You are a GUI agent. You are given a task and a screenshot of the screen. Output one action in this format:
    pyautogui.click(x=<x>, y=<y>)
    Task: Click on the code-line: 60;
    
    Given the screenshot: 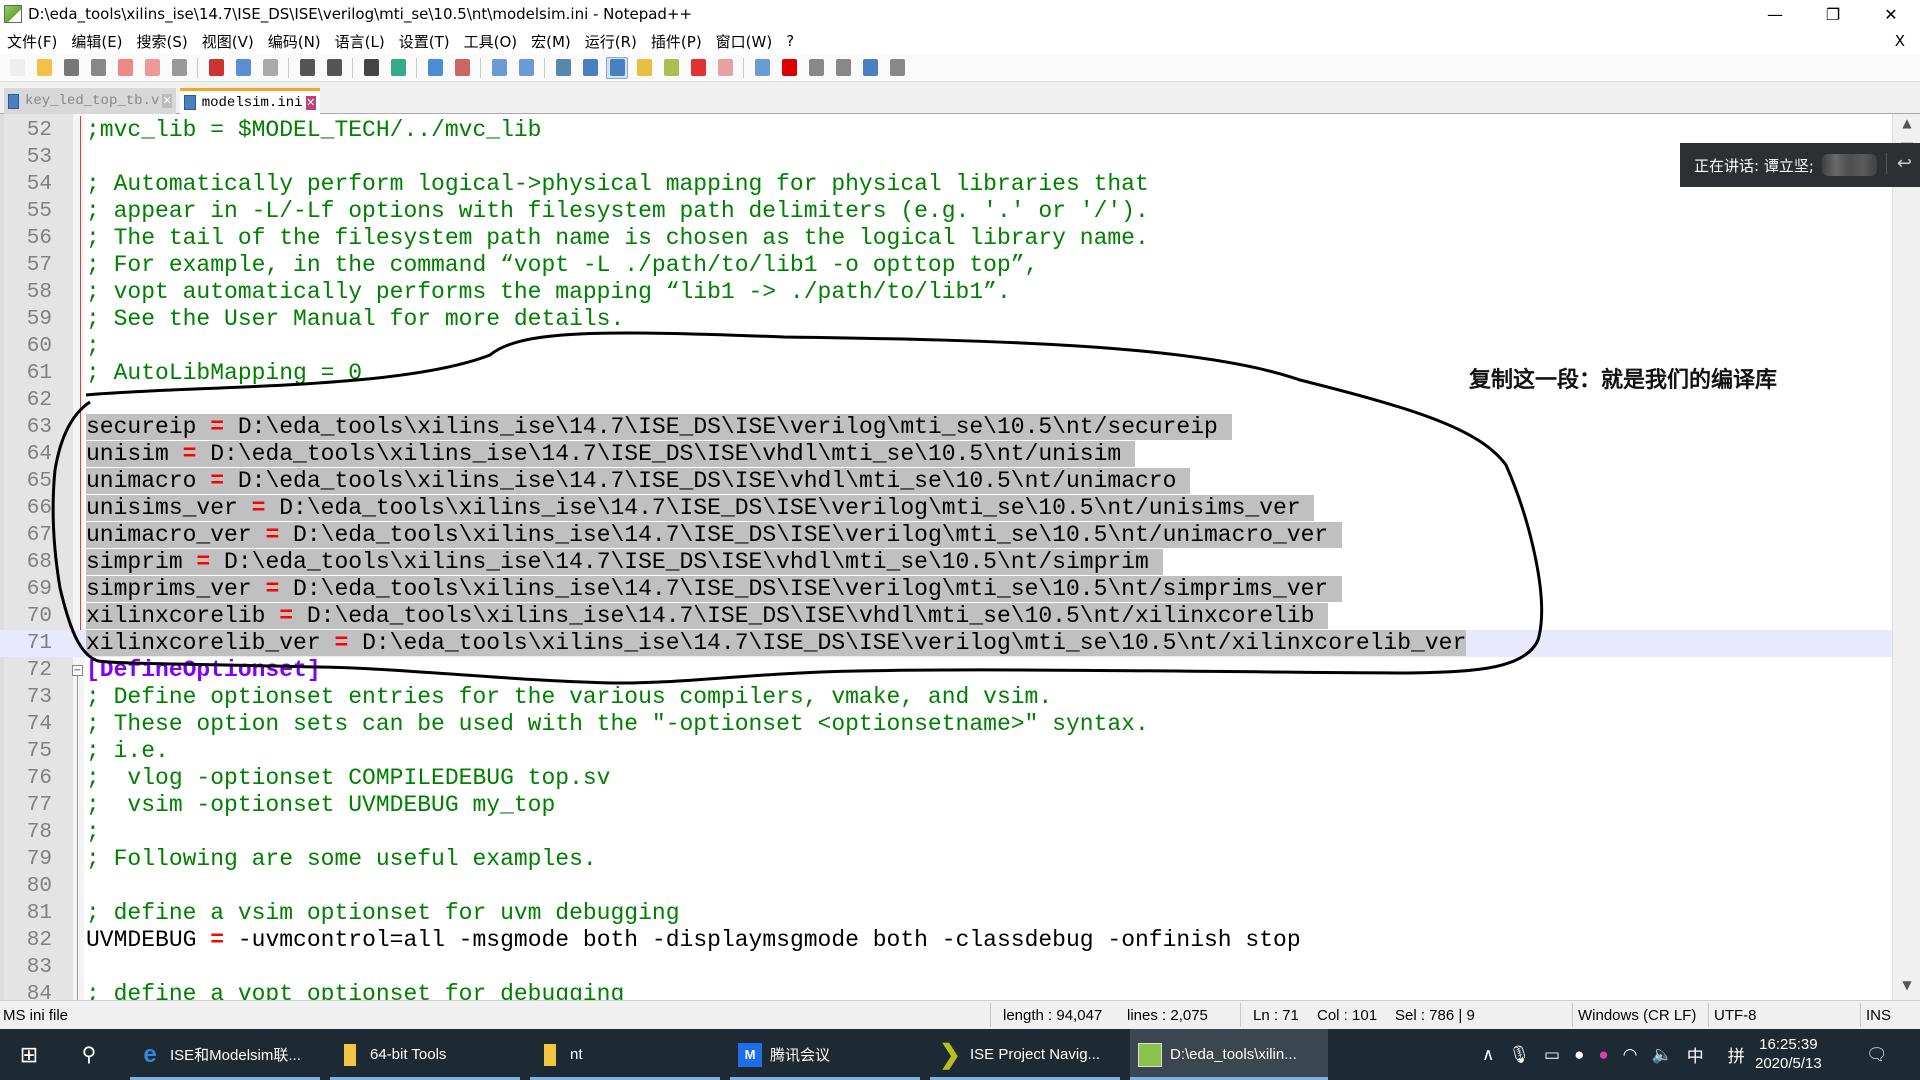 What is the action you would take?
    pyautogui.click(x=946, y=346)
    